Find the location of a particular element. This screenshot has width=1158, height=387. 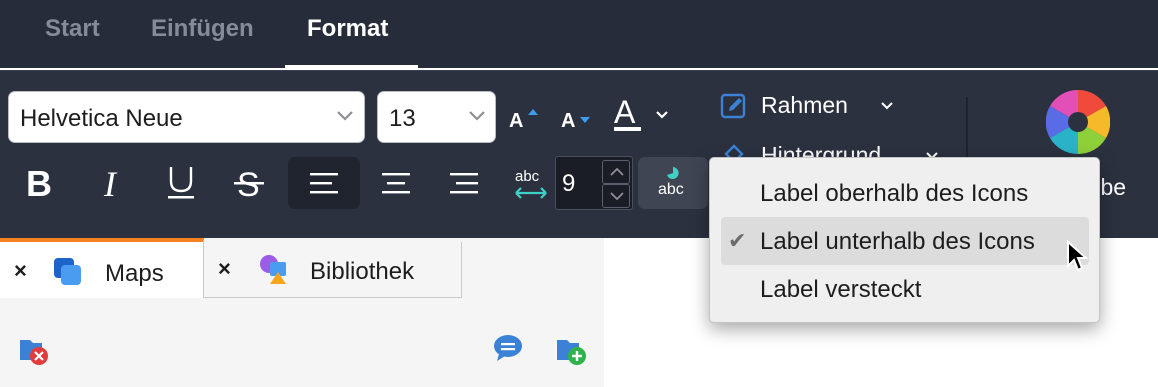

border-pencil-icon is located at coordinates (733, 106).